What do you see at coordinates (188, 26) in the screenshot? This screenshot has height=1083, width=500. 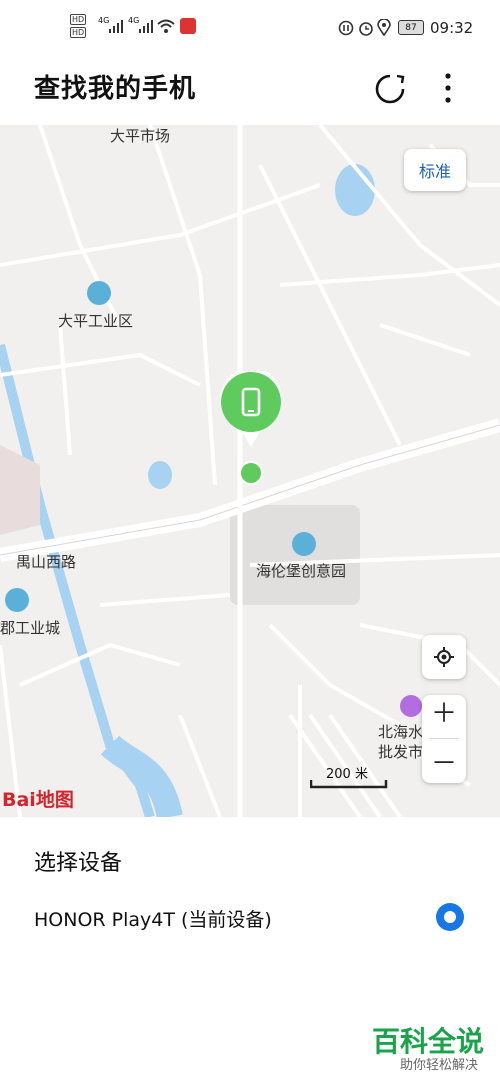 I see `app-notification-icon` at bounding box center [188, 26].